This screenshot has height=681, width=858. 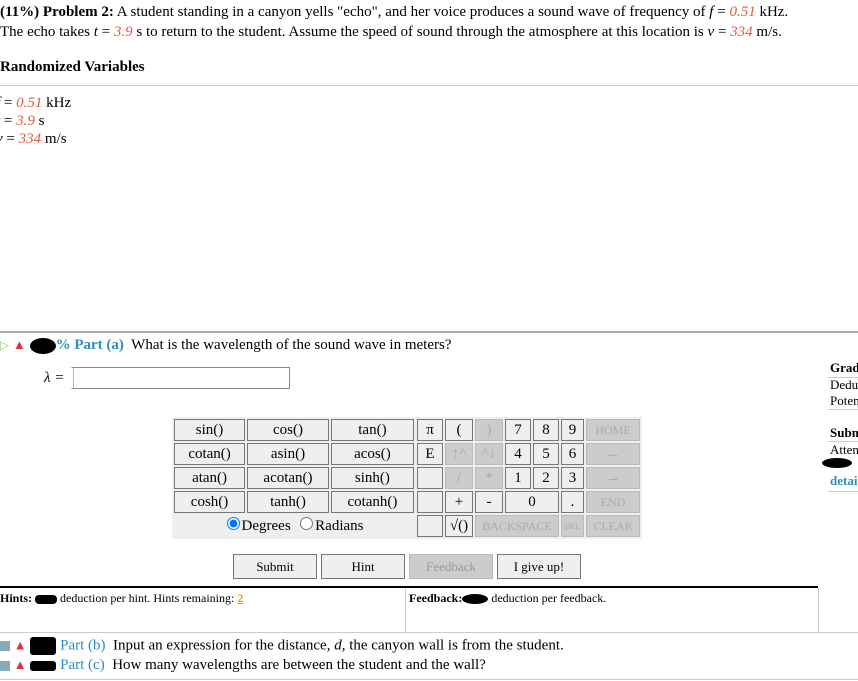 I want to click on func-key: atan(), so click(x=210, y=478).